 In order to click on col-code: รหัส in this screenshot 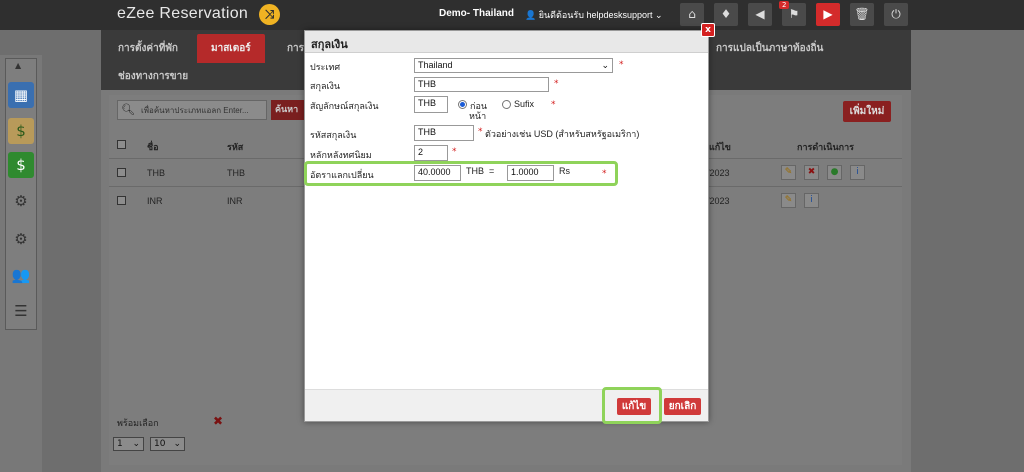, I will do `click(235, 147)`.